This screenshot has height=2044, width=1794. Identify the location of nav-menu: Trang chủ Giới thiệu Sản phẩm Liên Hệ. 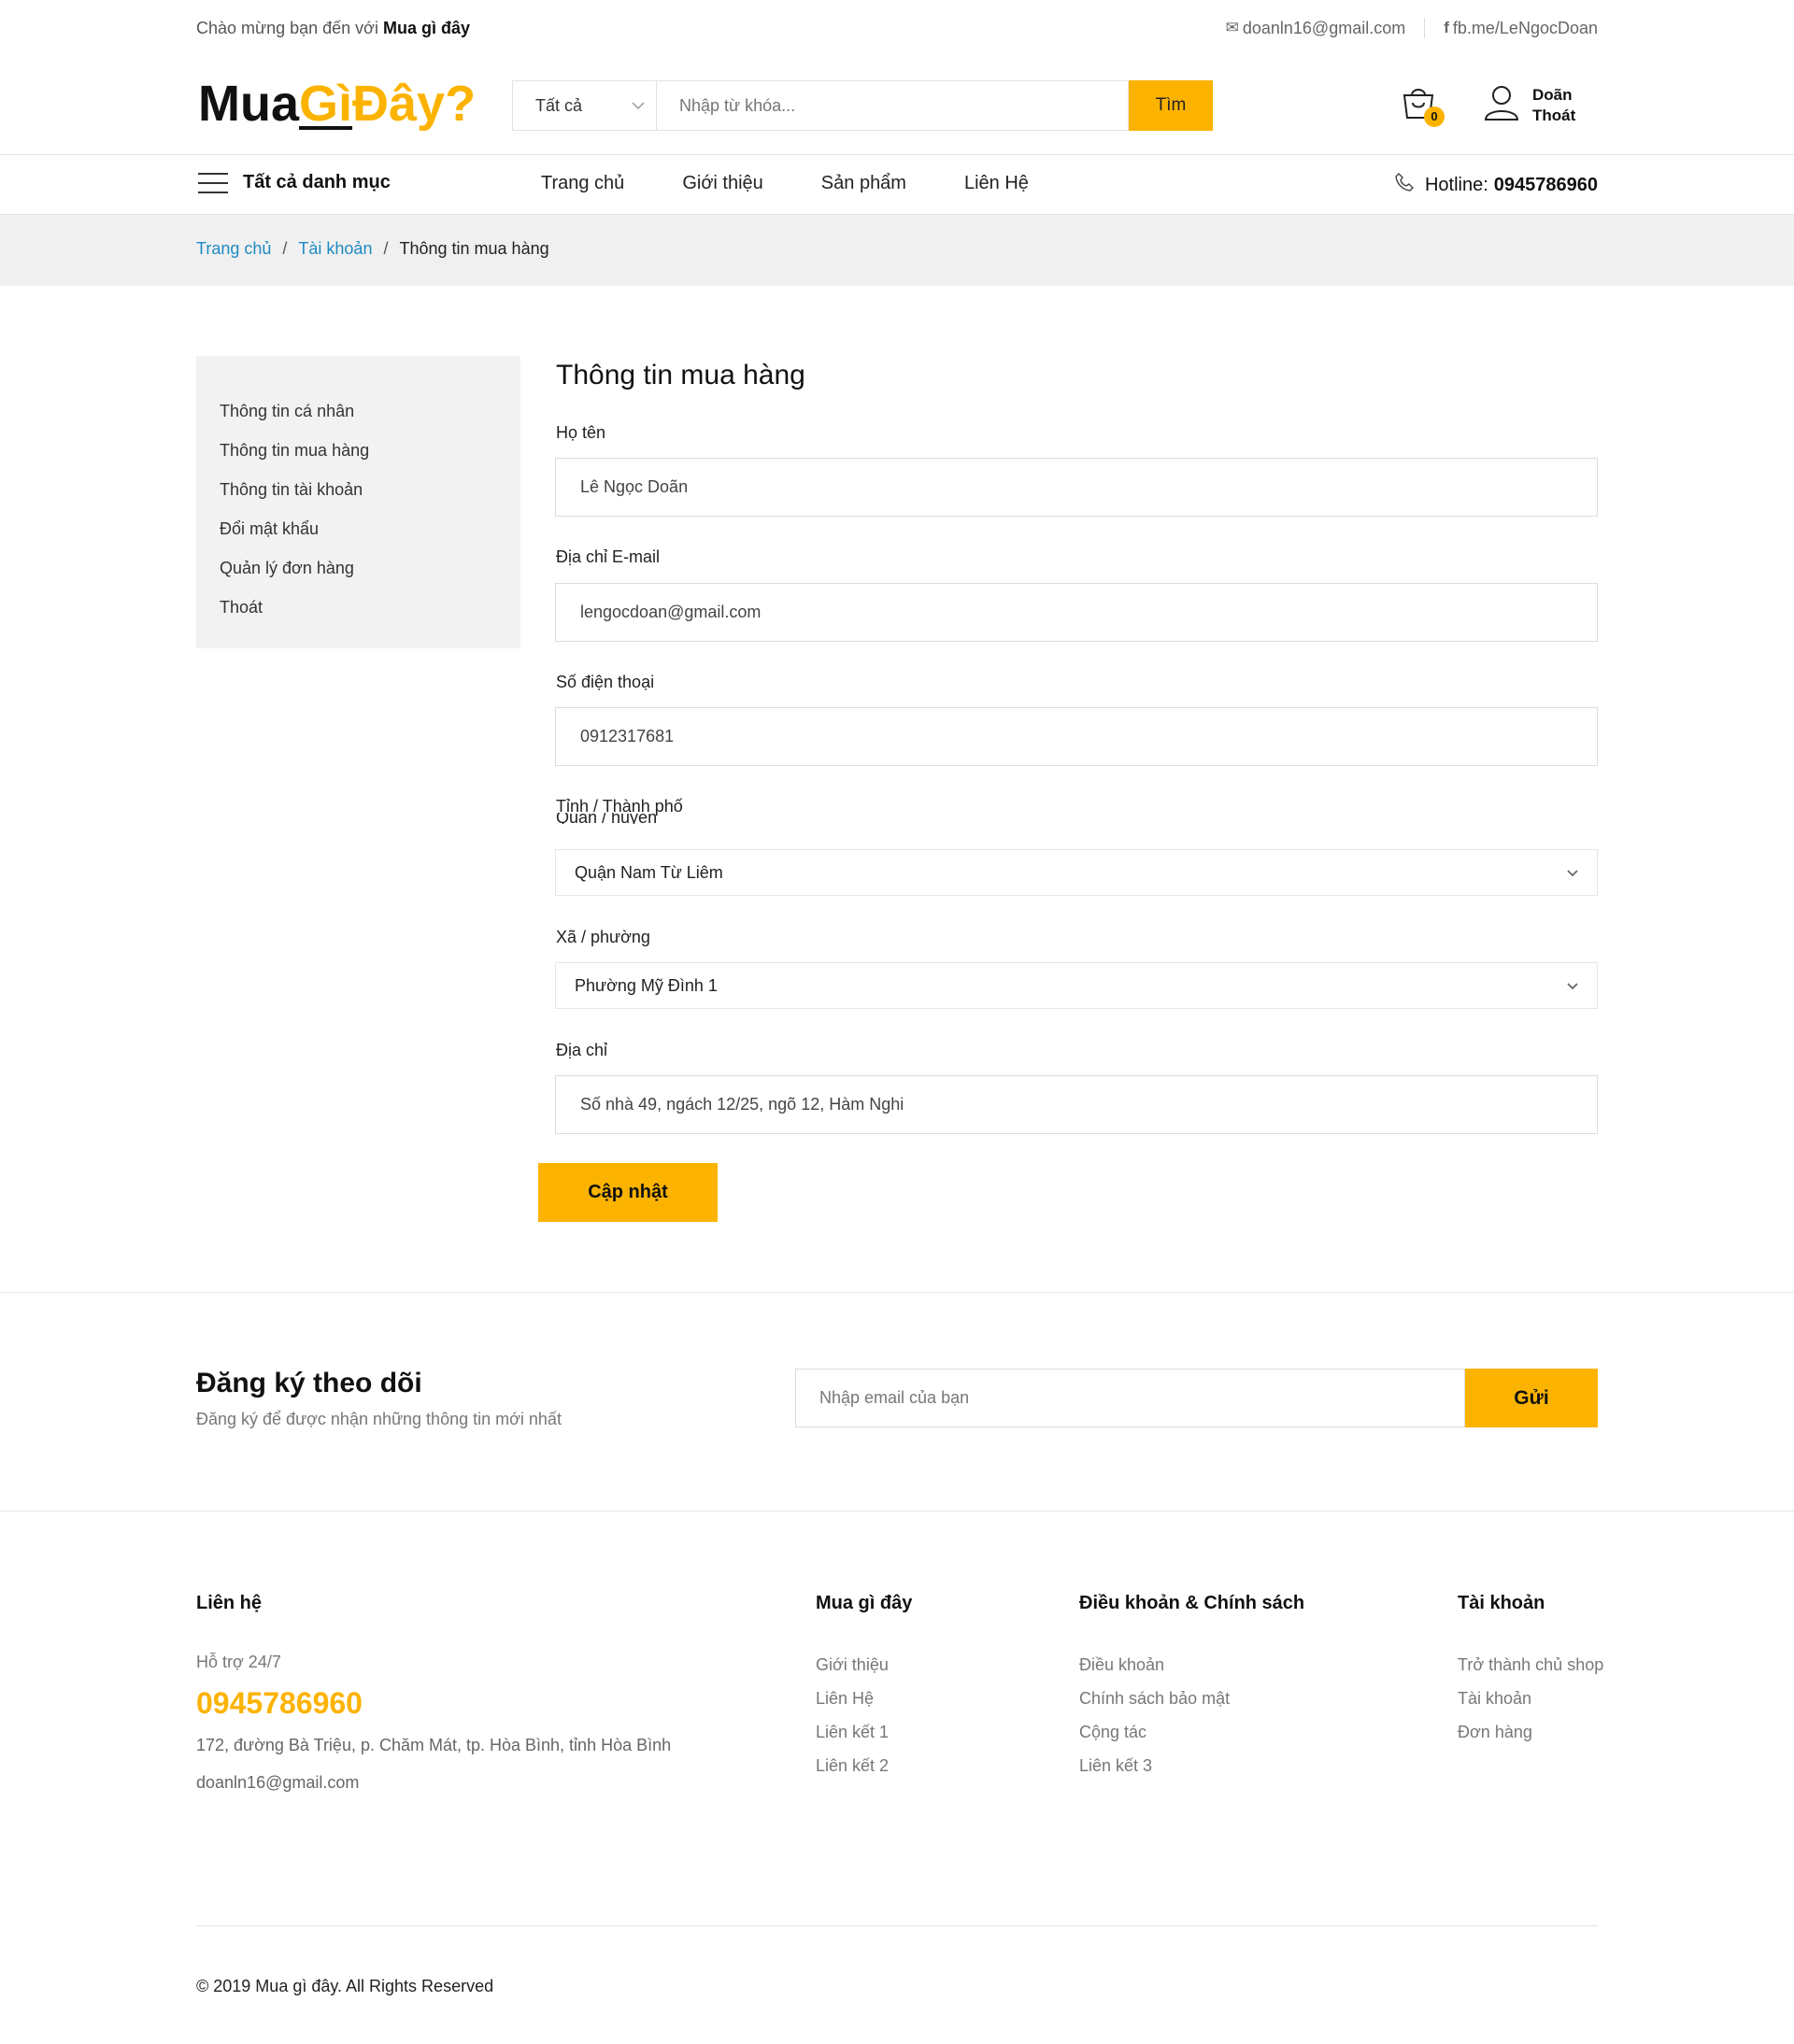
(814, 183).